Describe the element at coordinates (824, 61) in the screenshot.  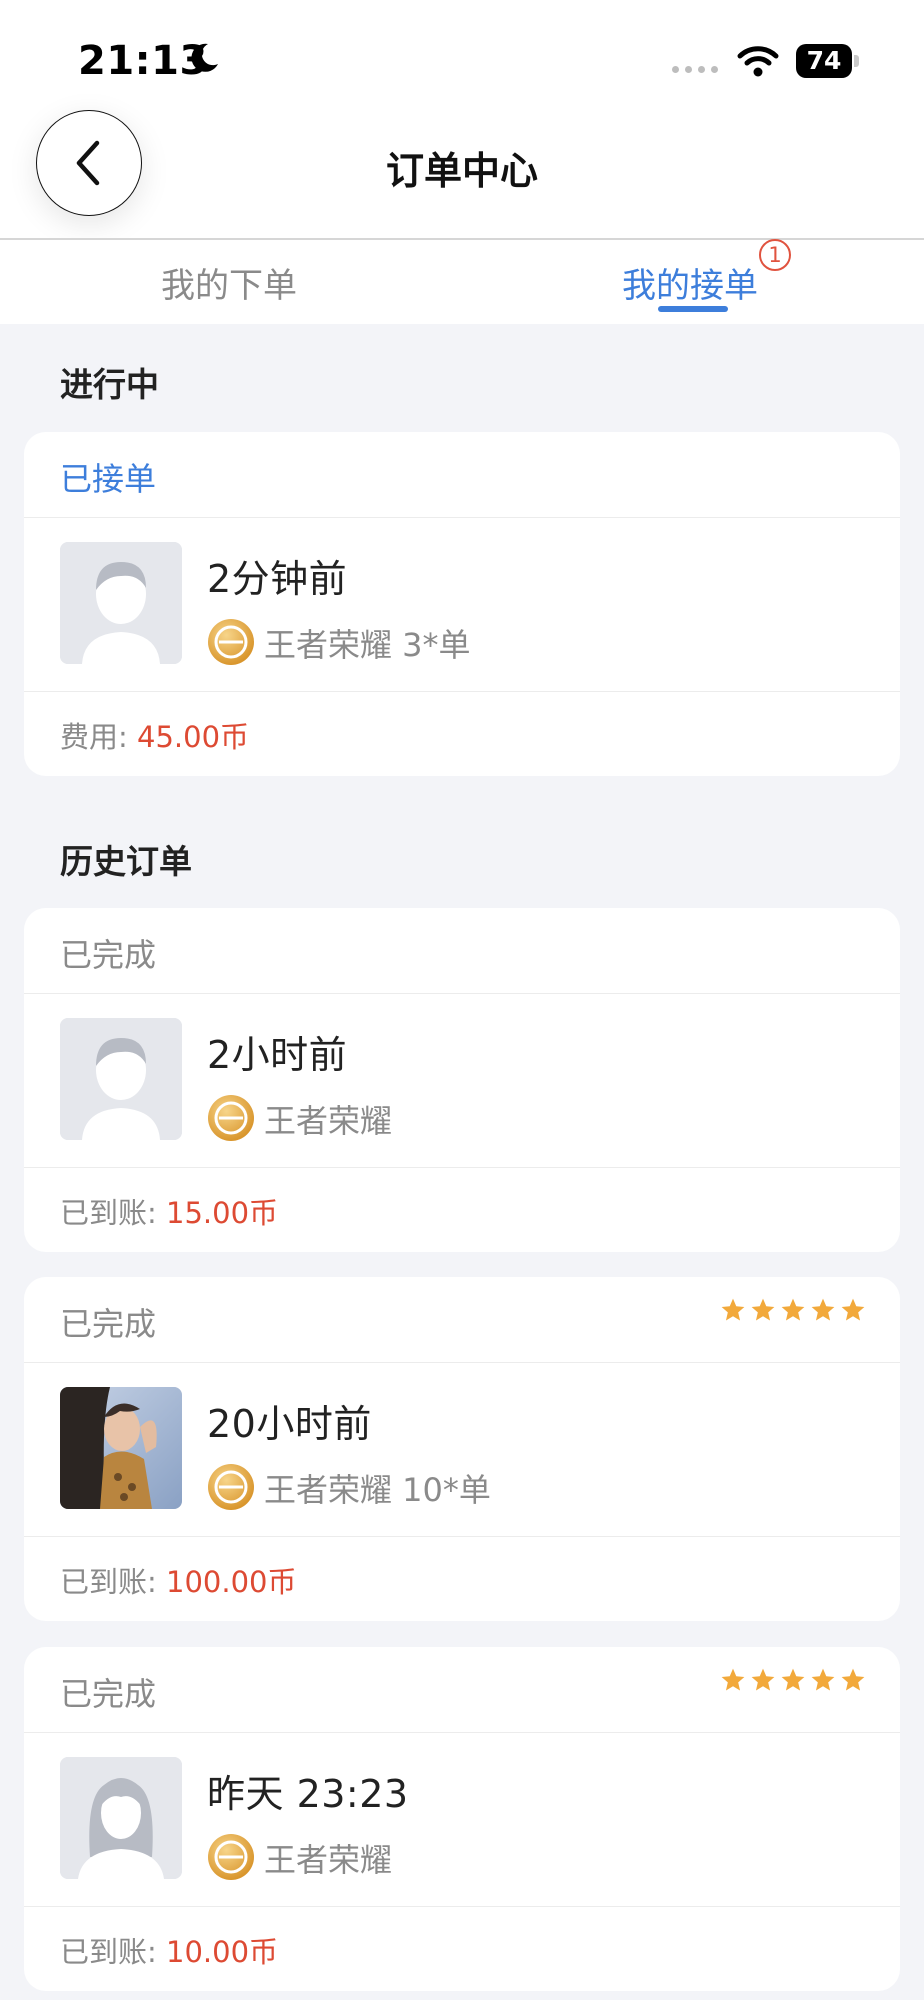
I see `battery-level: 74` at that location.